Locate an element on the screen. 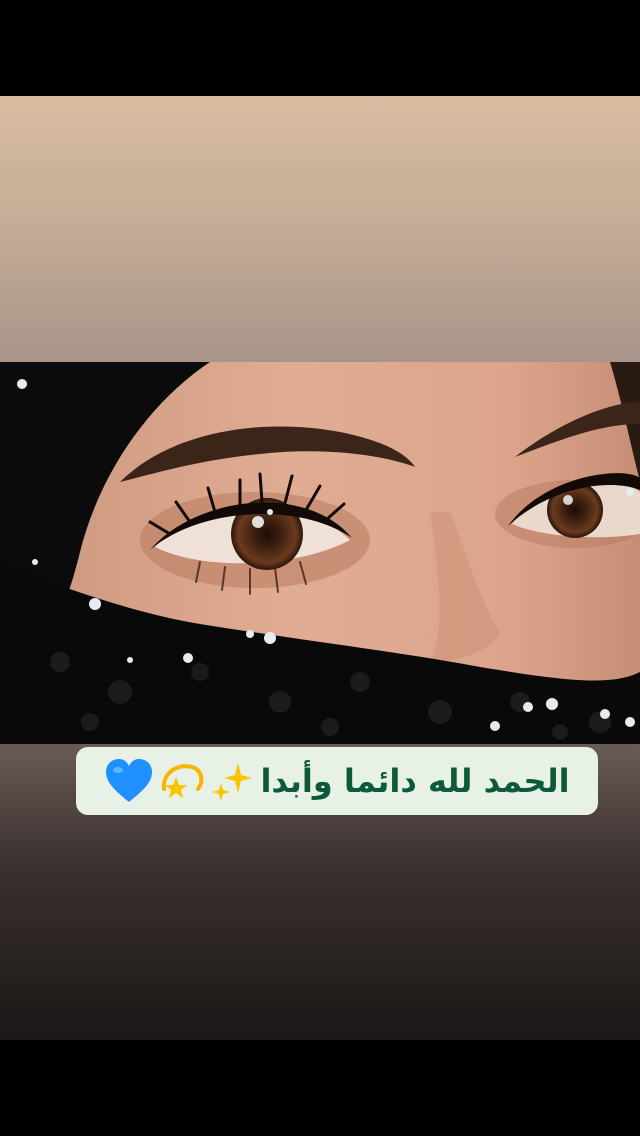 This screenshot has height=1136, width=640. bottom-letterbox-bar is located at coordinates (320, 1088).